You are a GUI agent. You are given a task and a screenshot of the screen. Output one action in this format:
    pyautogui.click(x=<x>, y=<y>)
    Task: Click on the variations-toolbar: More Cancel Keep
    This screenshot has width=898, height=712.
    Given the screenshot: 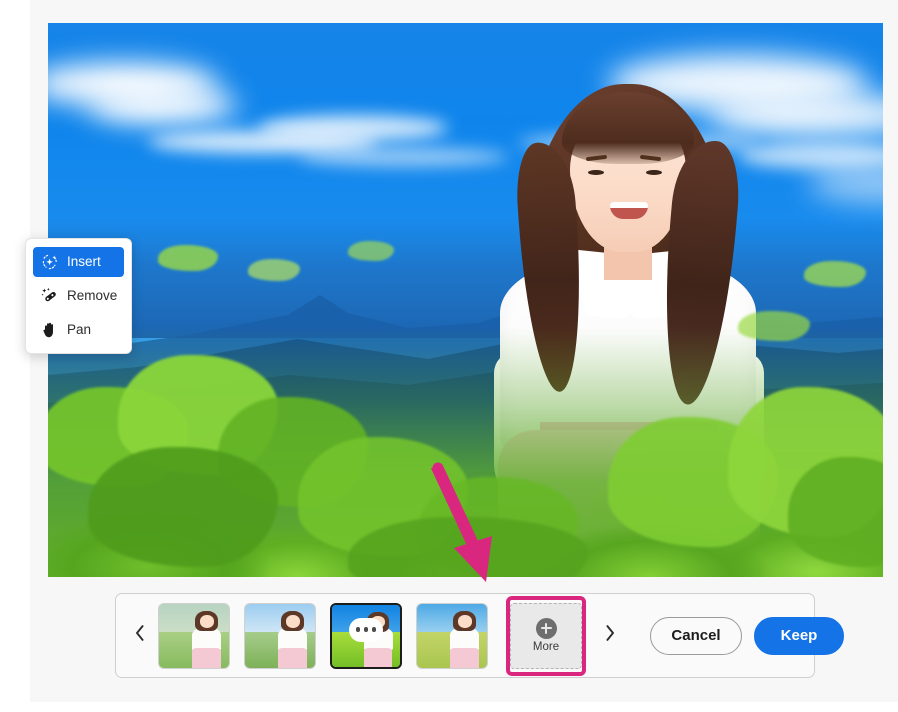 What is the action you would take?
    pyautogui.click(x=479, y=635)
    